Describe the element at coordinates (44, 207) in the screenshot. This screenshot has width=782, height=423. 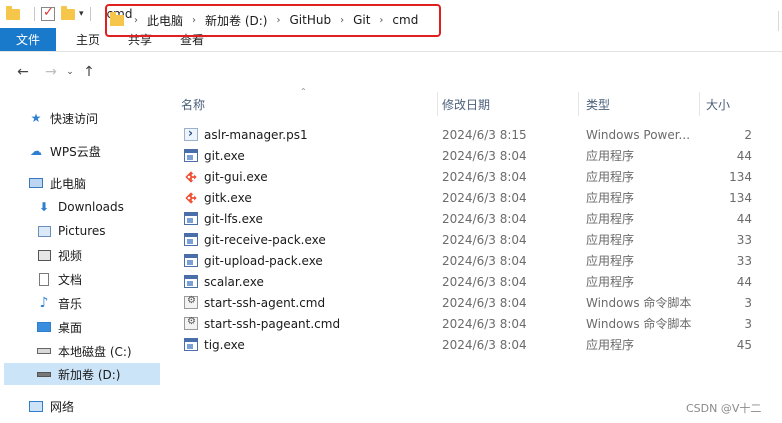
I see `download-arrow-icon: ⬇` at that location.